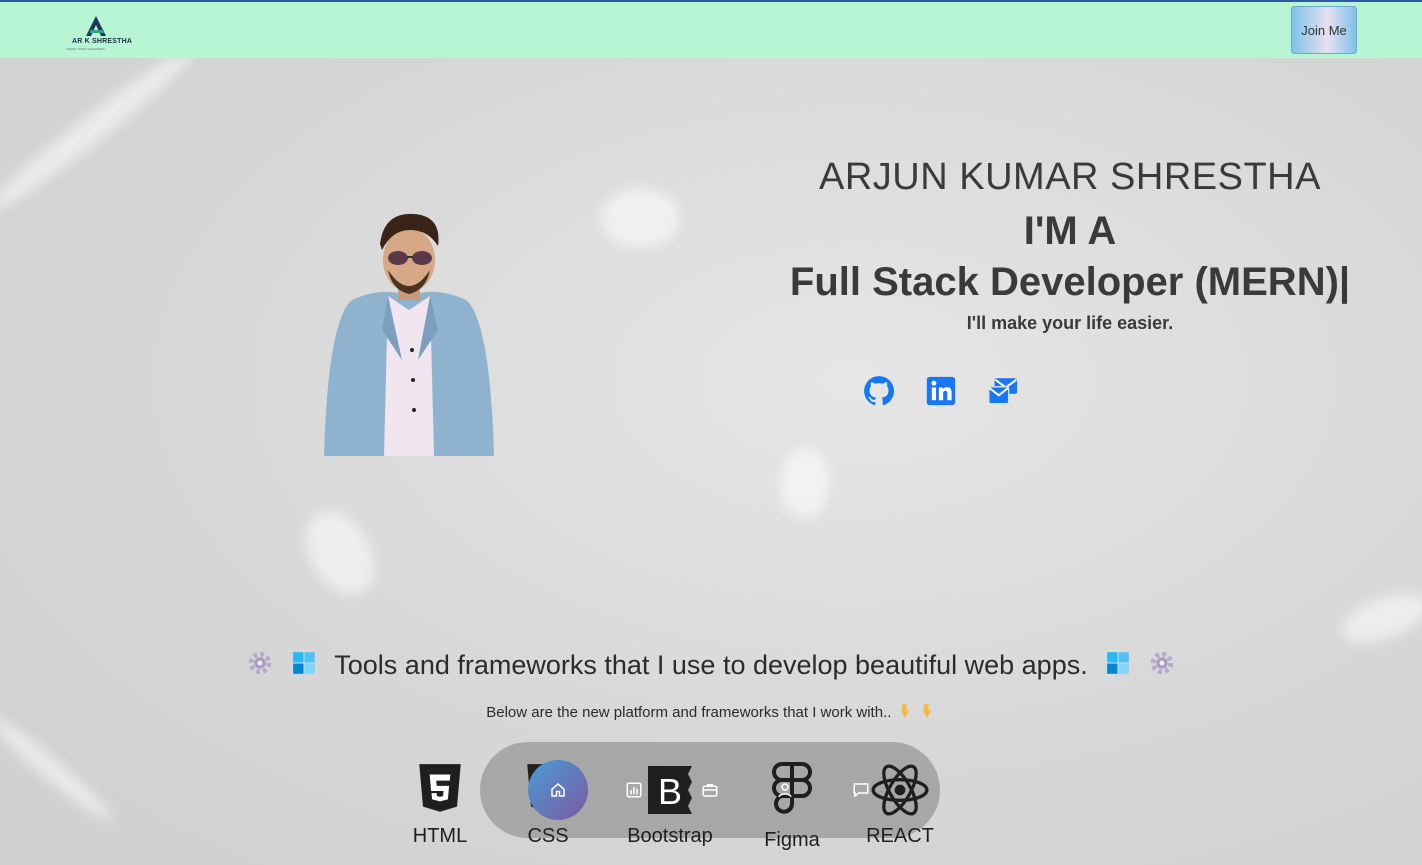 The image size is (1422, 865). I want to click on brand-logo: AR K SHRESTHA I MAKE YOUR LIFE EASIER, so click(106, 32).